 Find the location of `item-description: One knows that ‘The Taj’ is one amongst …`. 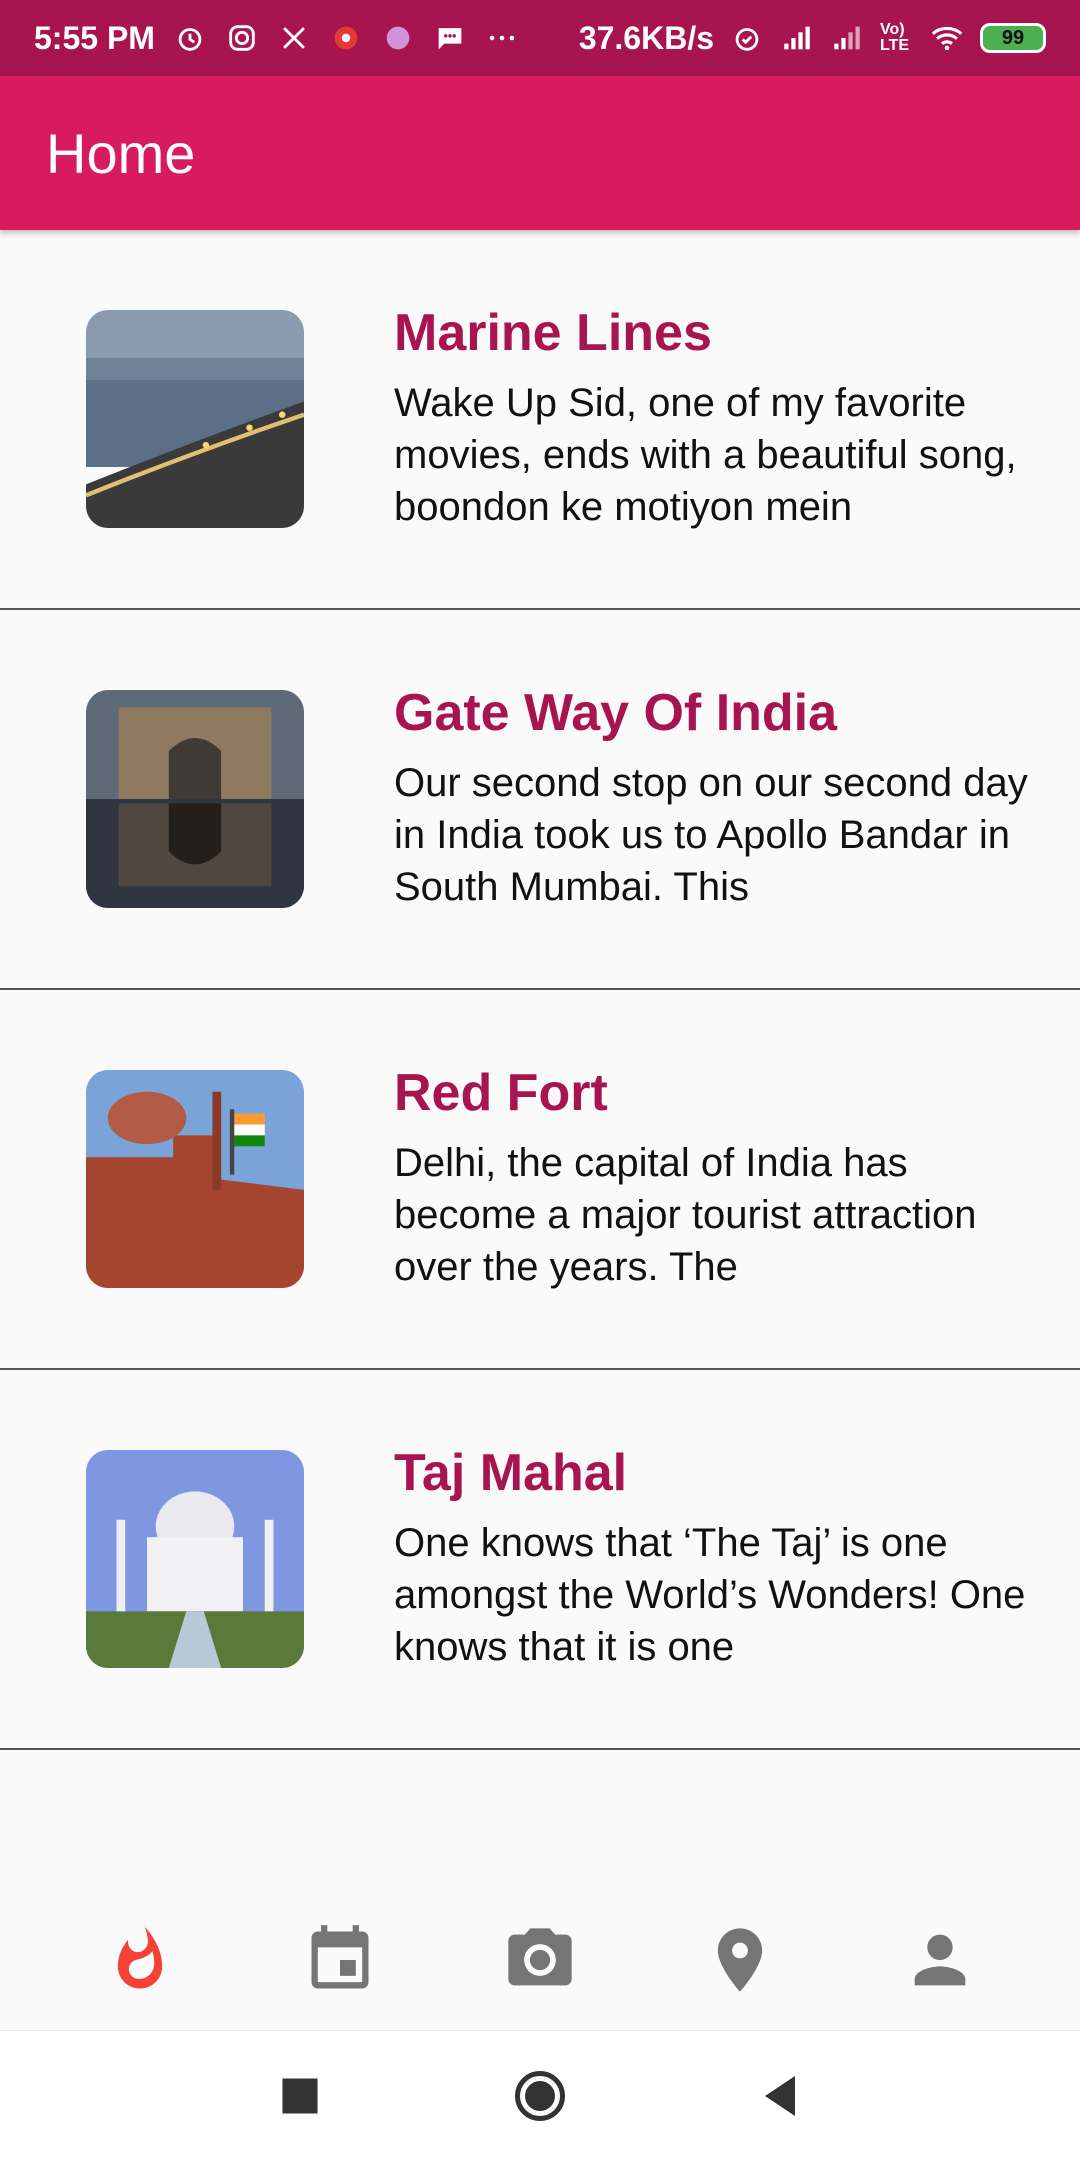

item-description: One knows that ‘The Taj’ is one amongst … is located at coordinates (710, 1594).